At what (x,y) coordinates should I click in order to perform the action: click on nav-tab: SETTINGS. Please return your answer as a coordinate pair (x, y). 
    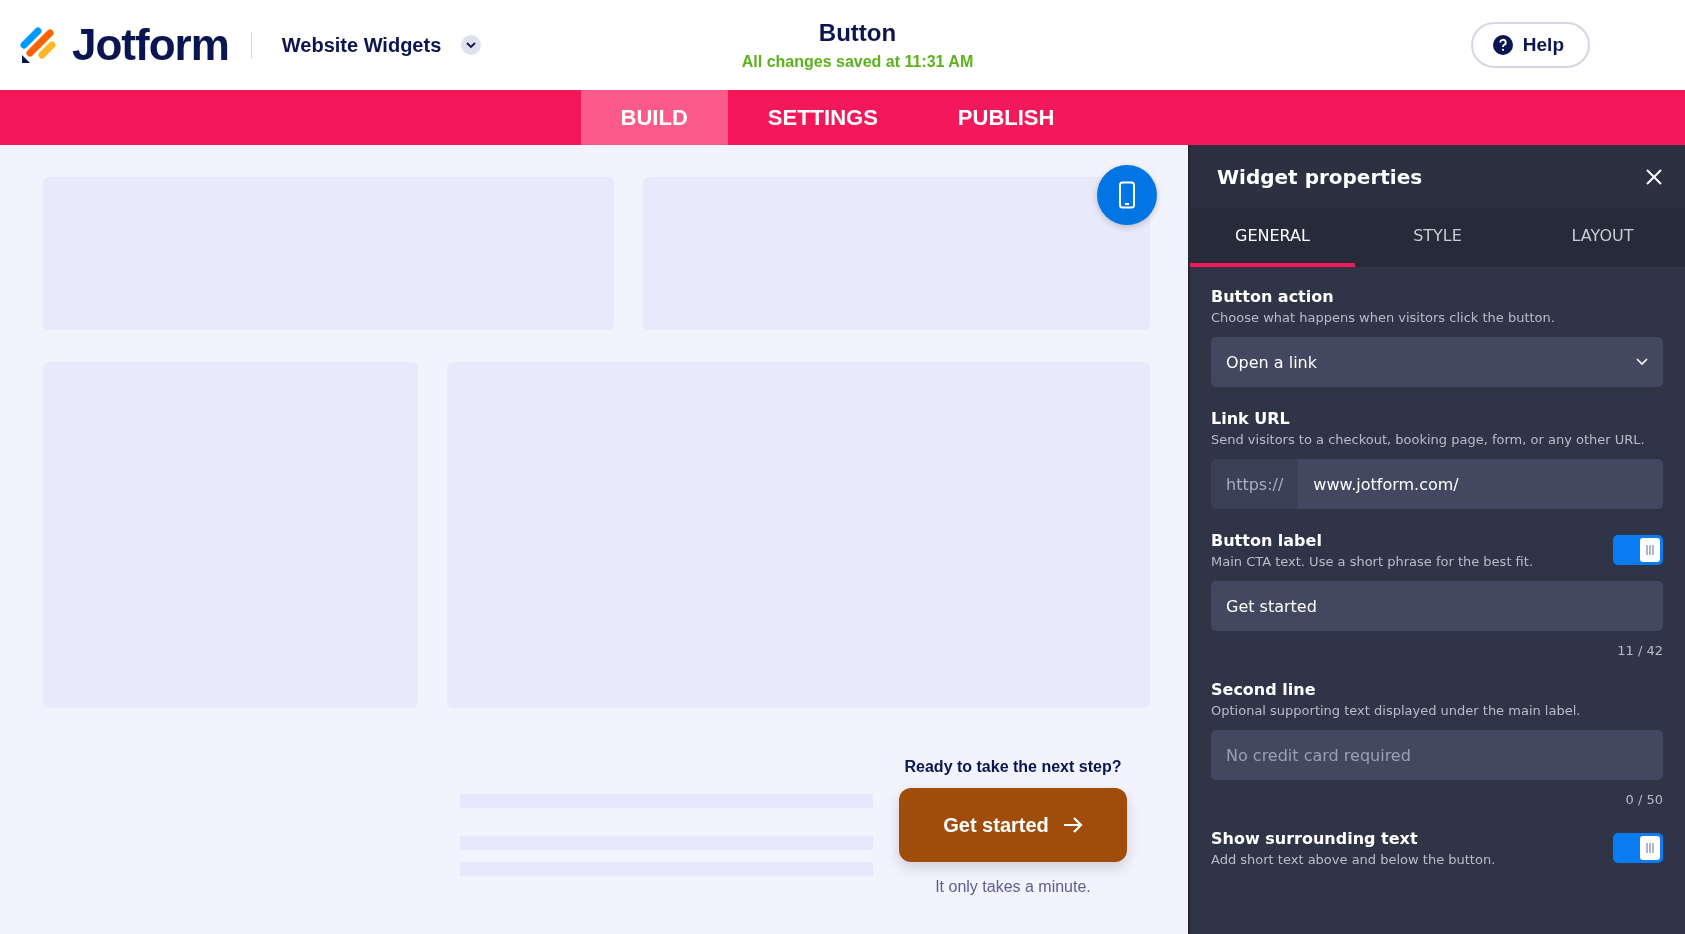
    Looking at the image, I should click on (822, 117).